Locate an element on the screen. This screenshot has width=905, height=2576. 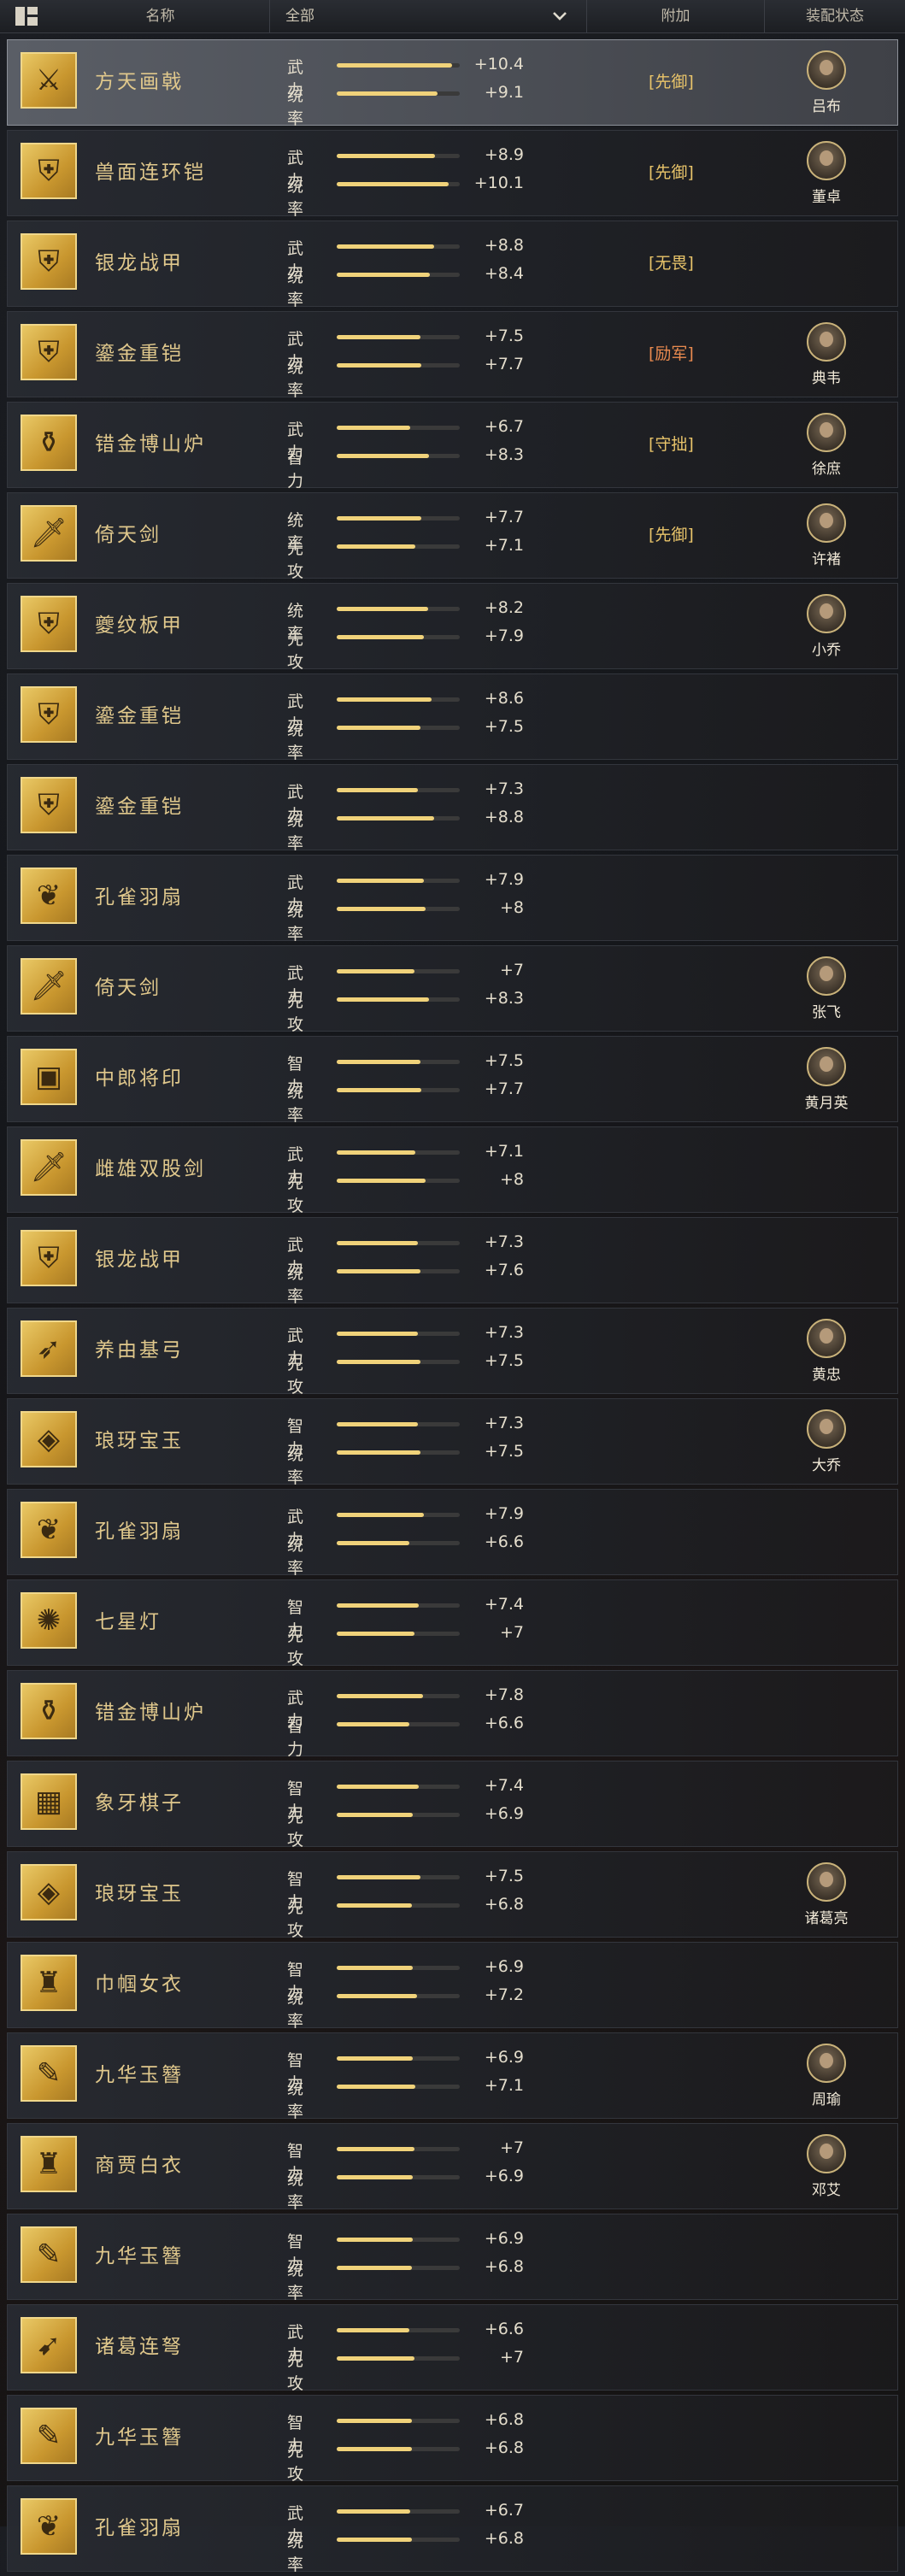
equipment-row: 🗡 雌雄双股剑 武力 +7.1 先攻 +8 is located at coordinates (452, 1170).